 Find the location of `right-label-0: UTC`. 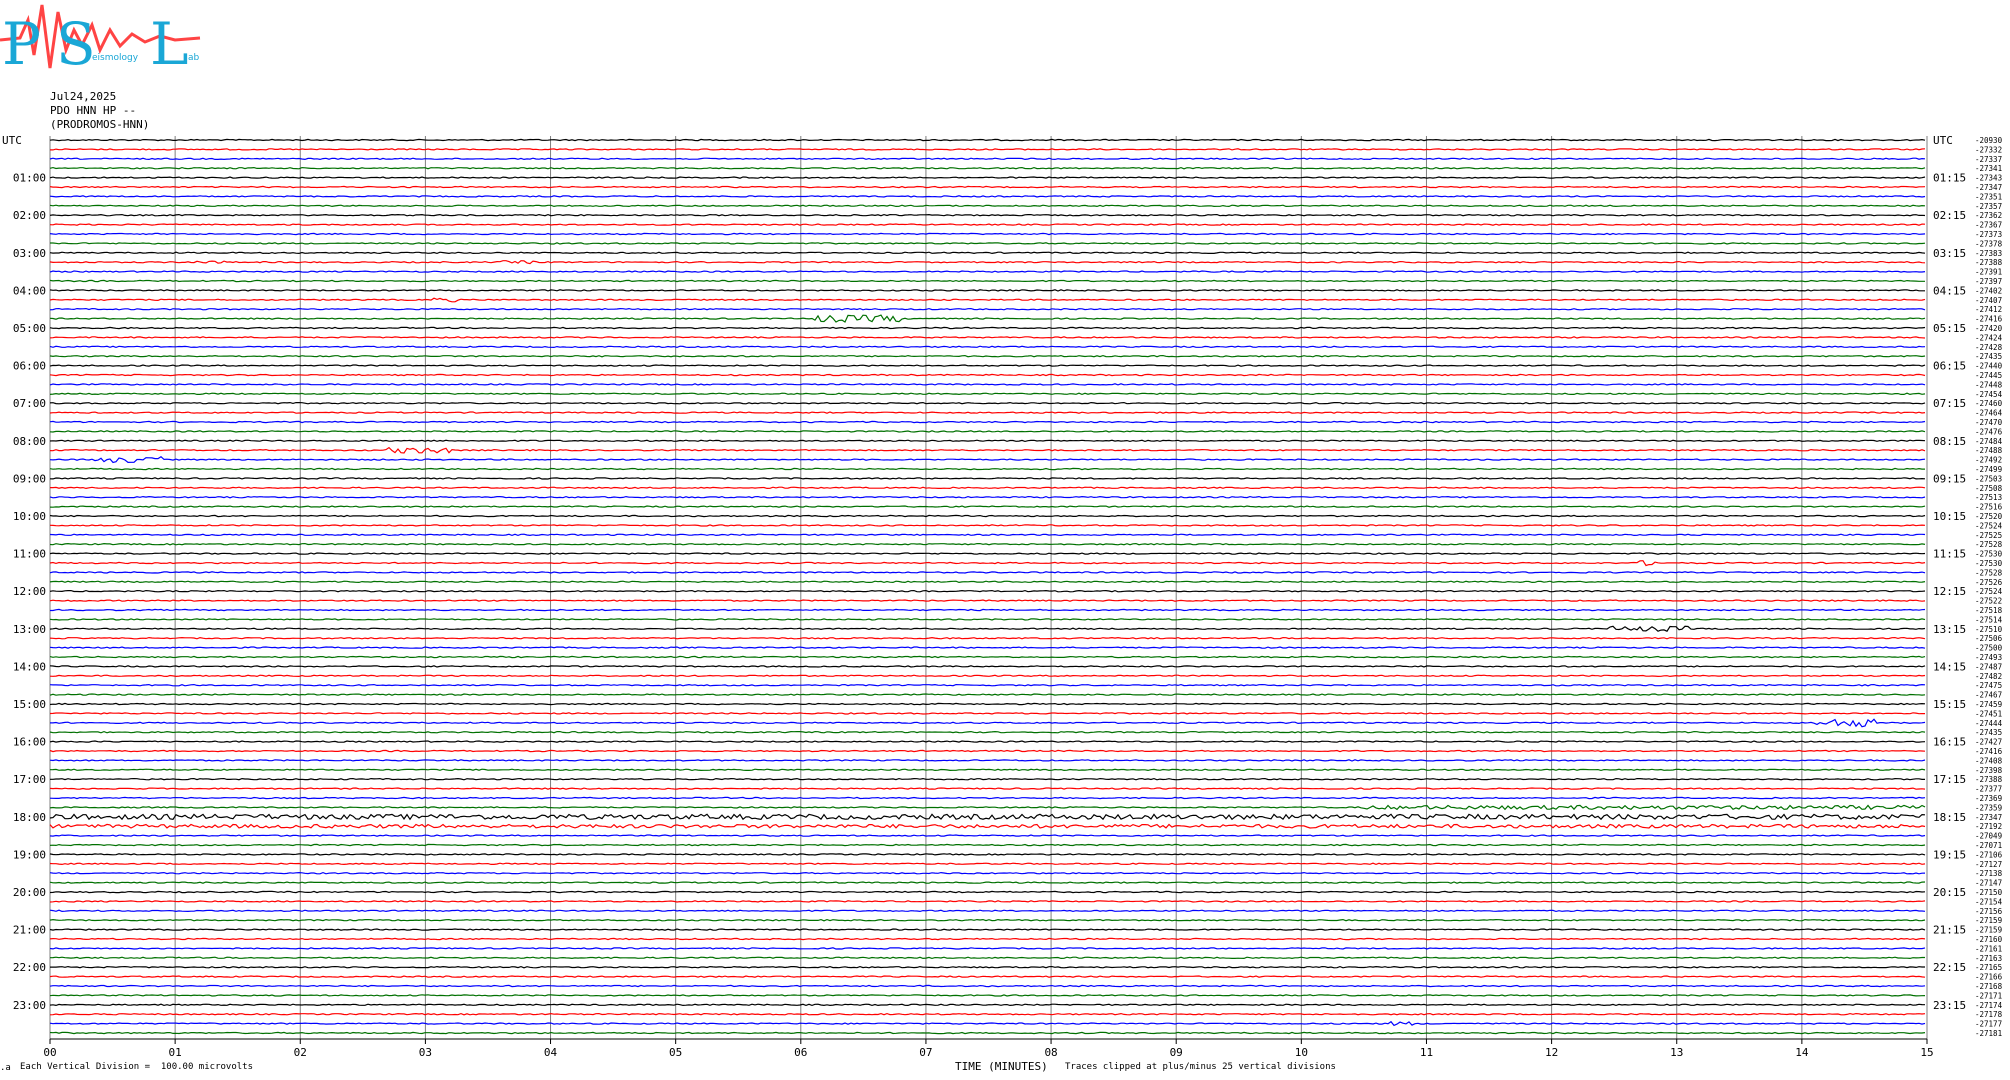

right-label-0: UTC is located at coordinates (1943, 140).